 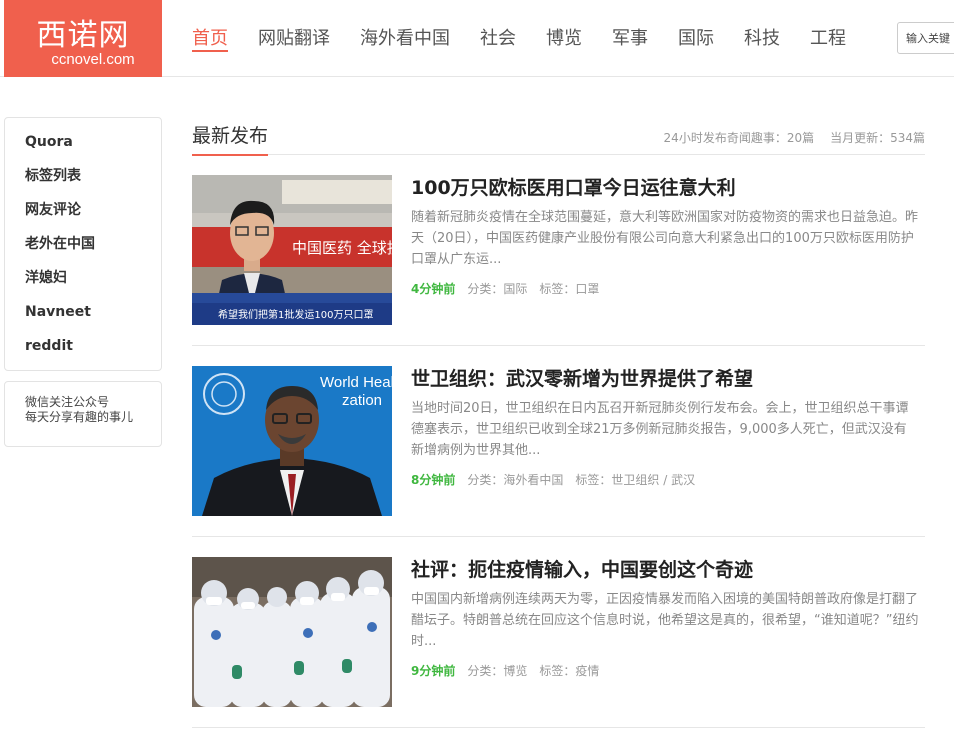 What do you see at coordinates (515, 289) in the screenshot?
I see `article-category: 国际` at bounding box center [515, 289].